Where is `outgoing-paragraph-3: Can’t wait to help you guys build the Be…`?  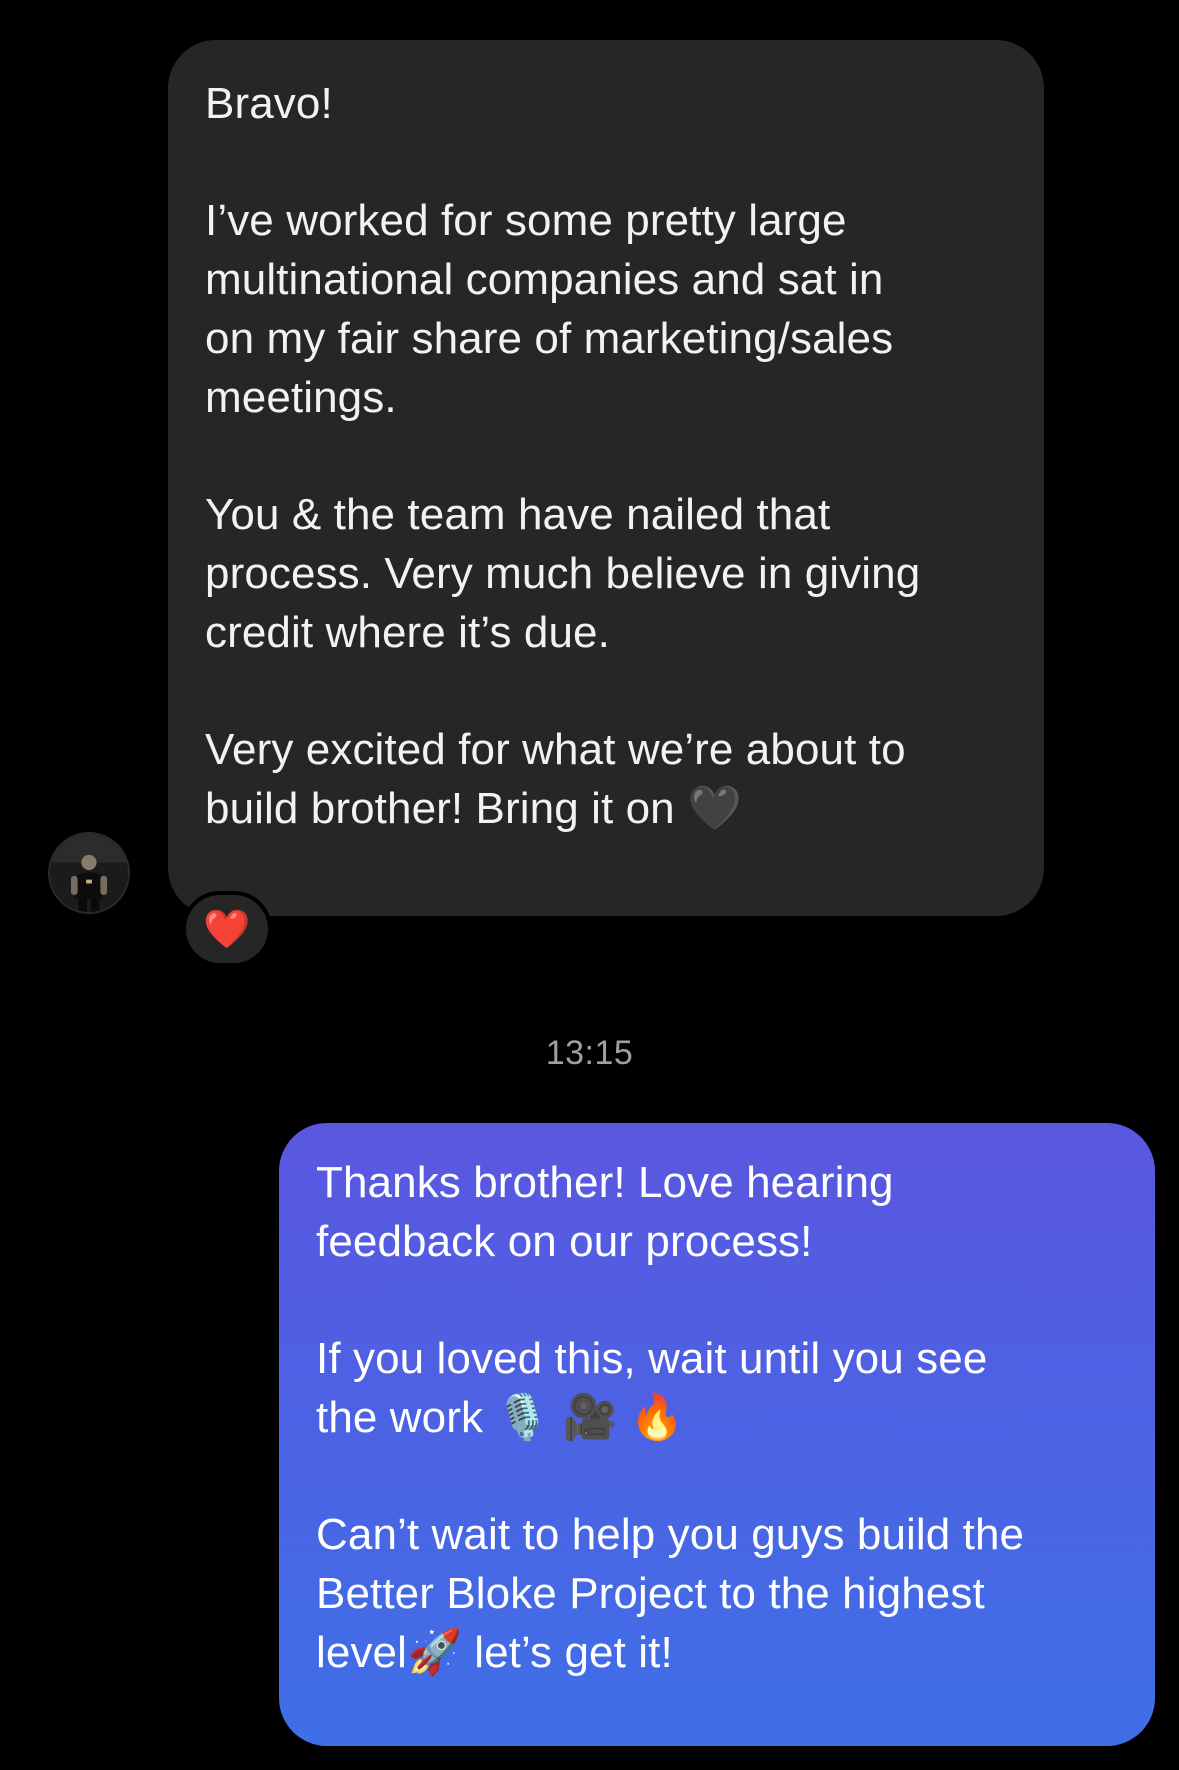
outgoing-paragraph-3: Can’t wait to help you guys build the Be… is located at coordinates (670, 1593).